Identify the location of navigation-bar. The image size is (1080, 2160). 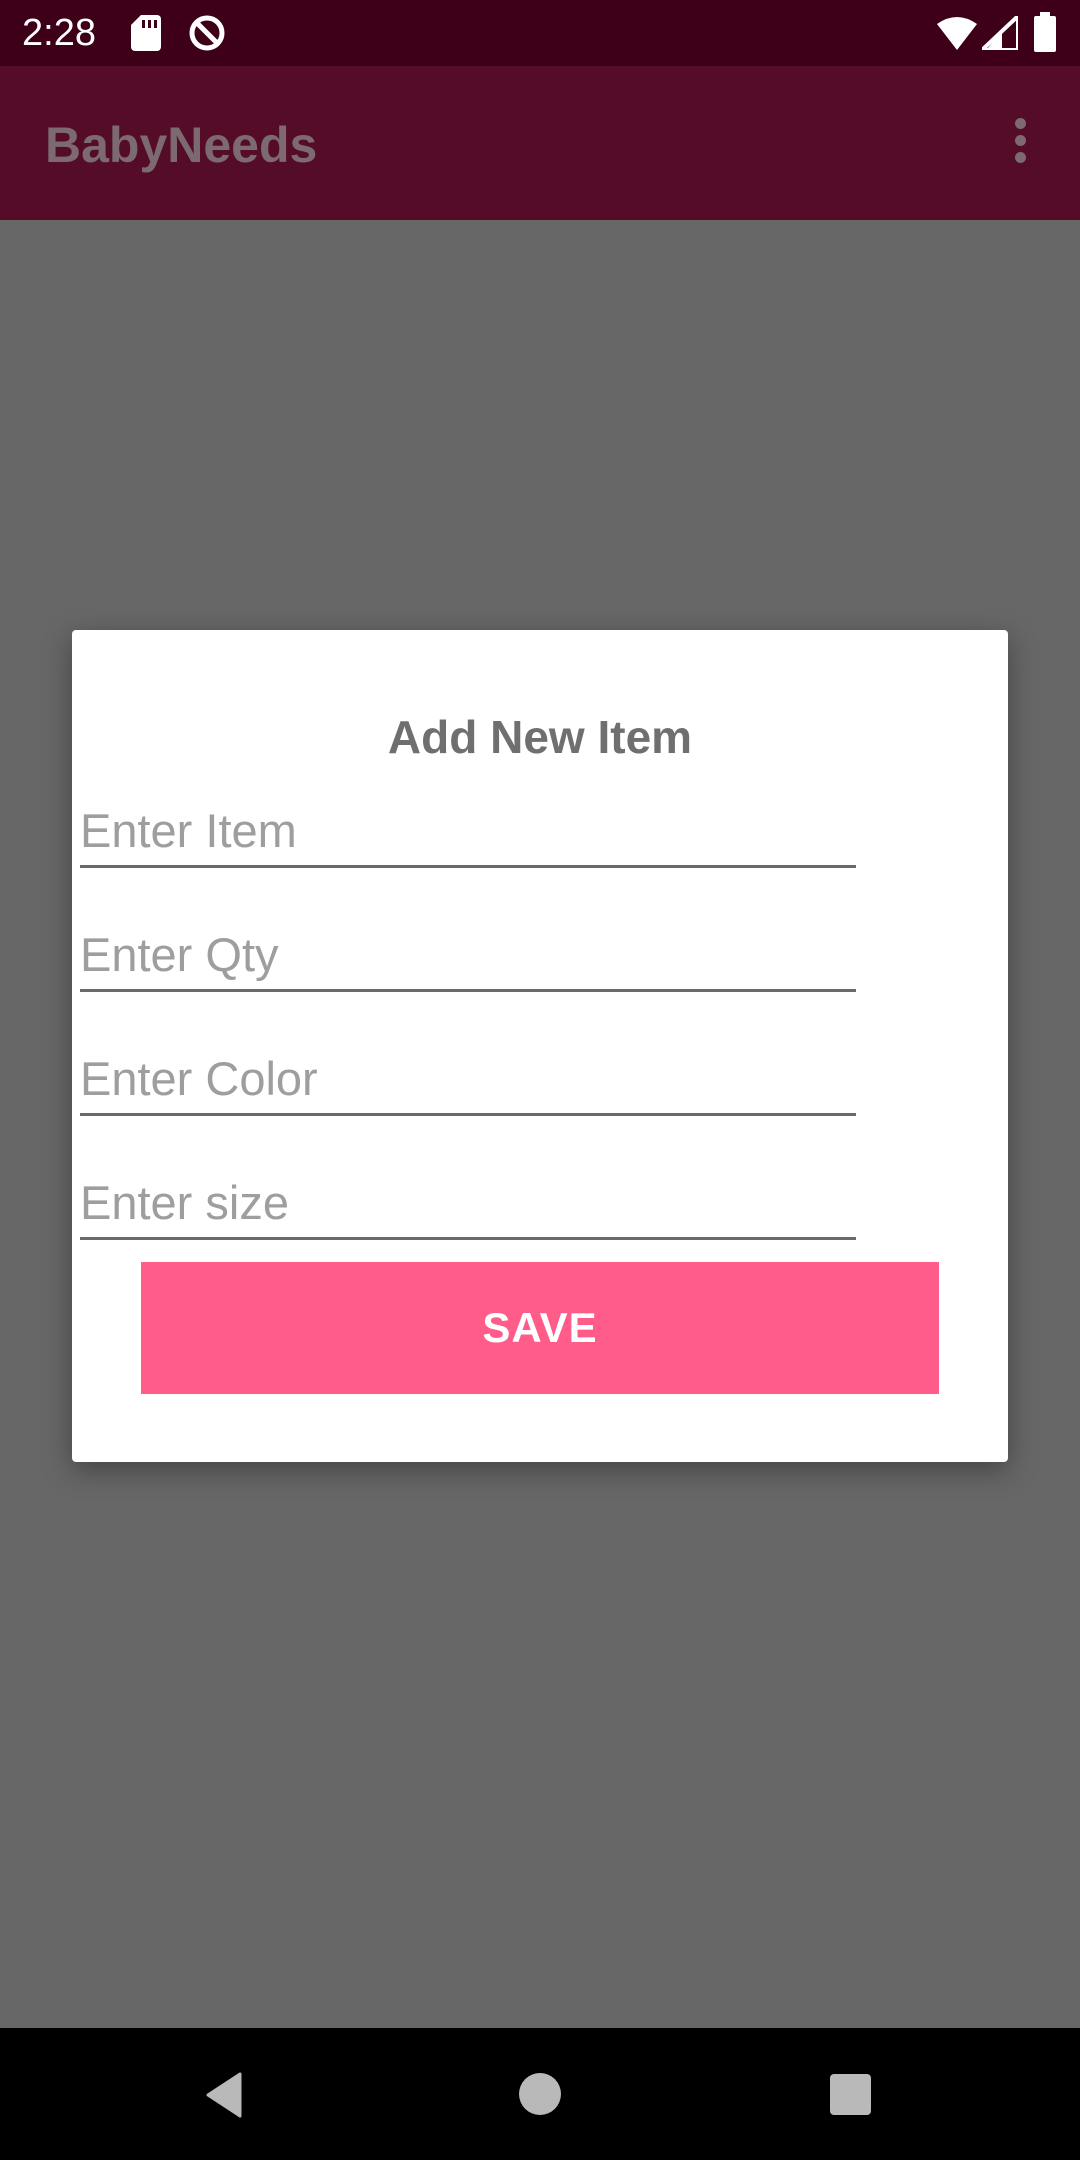
(540, 2094).